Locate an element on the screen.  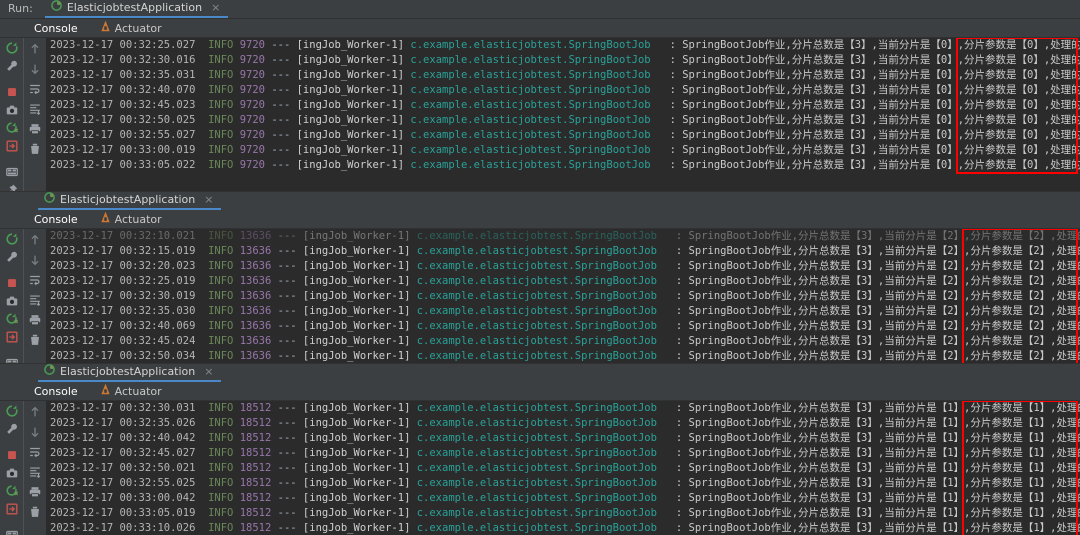
panel-tab-elasticjobtestapplication-3: ElasticjobtestApplication × is located at coordinates (130, 372).